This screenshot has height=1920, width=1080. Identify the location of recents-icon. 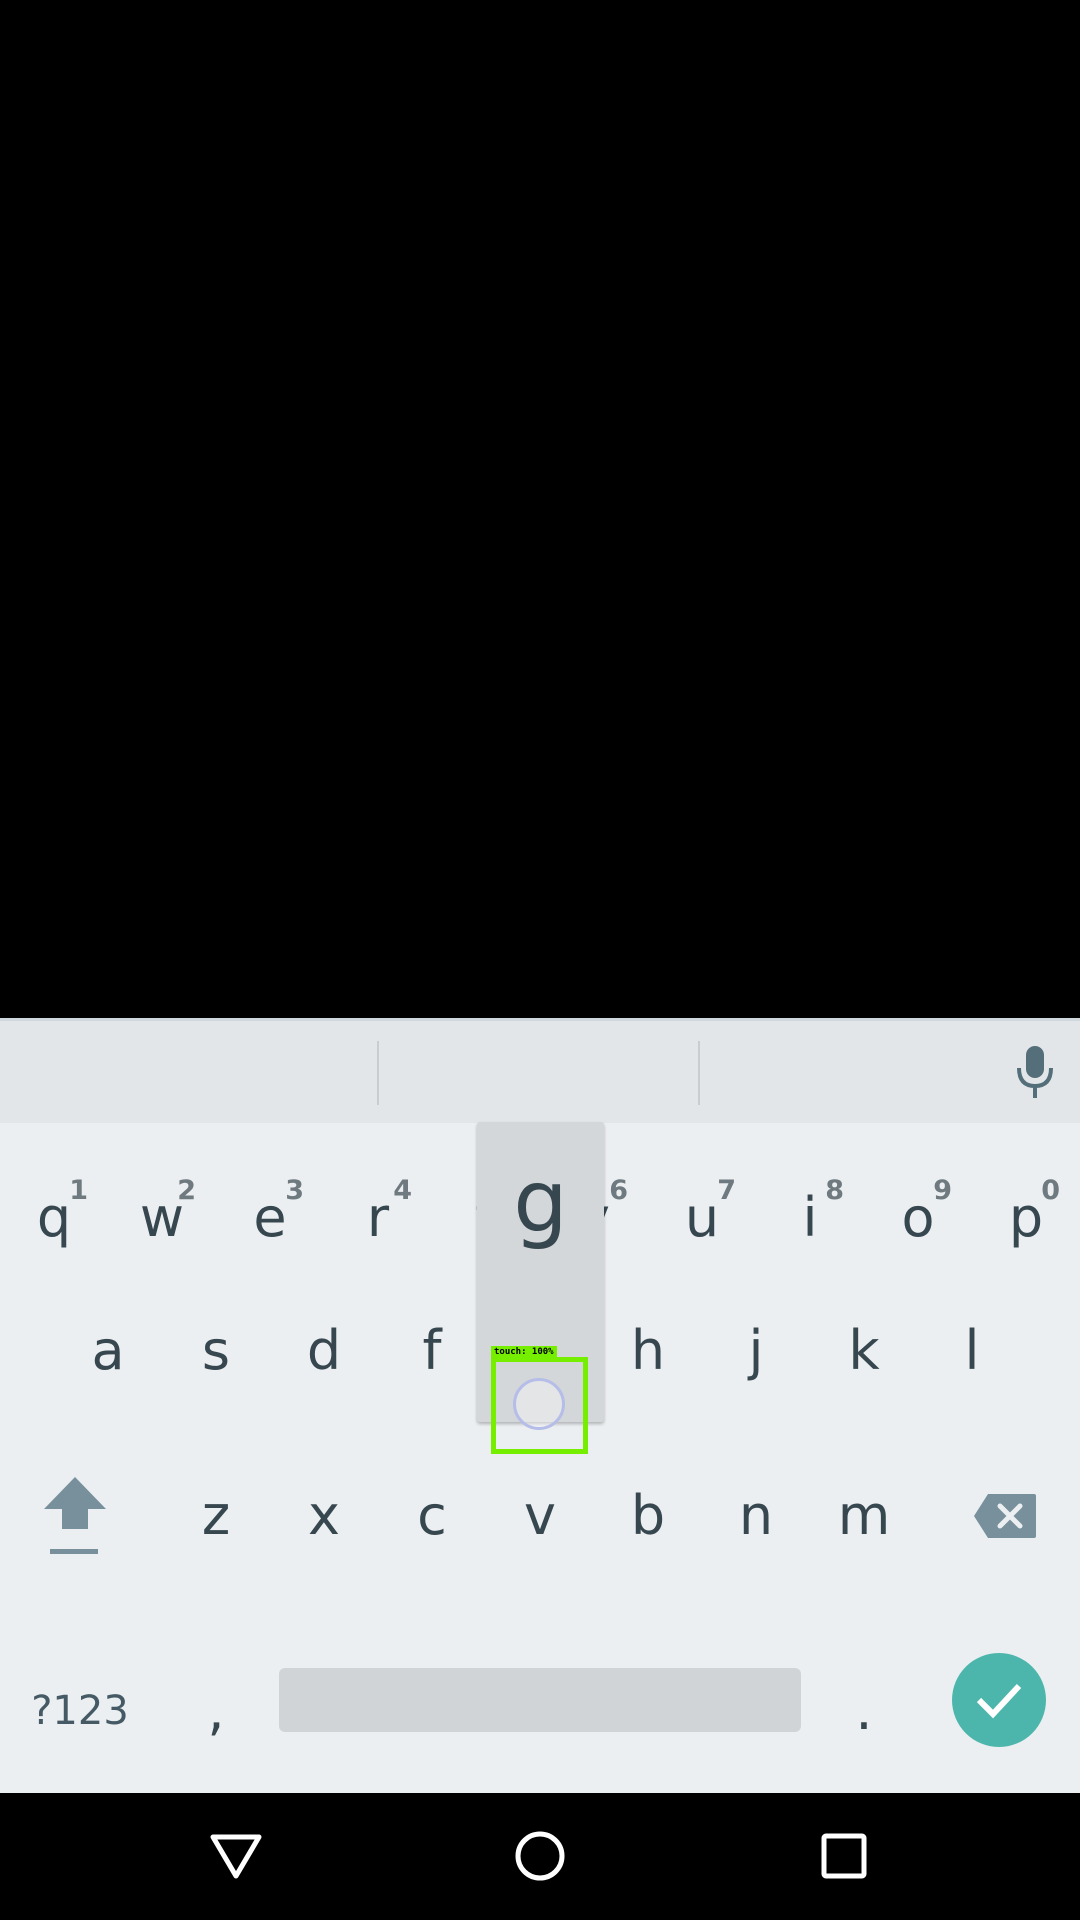
(844, 1856).